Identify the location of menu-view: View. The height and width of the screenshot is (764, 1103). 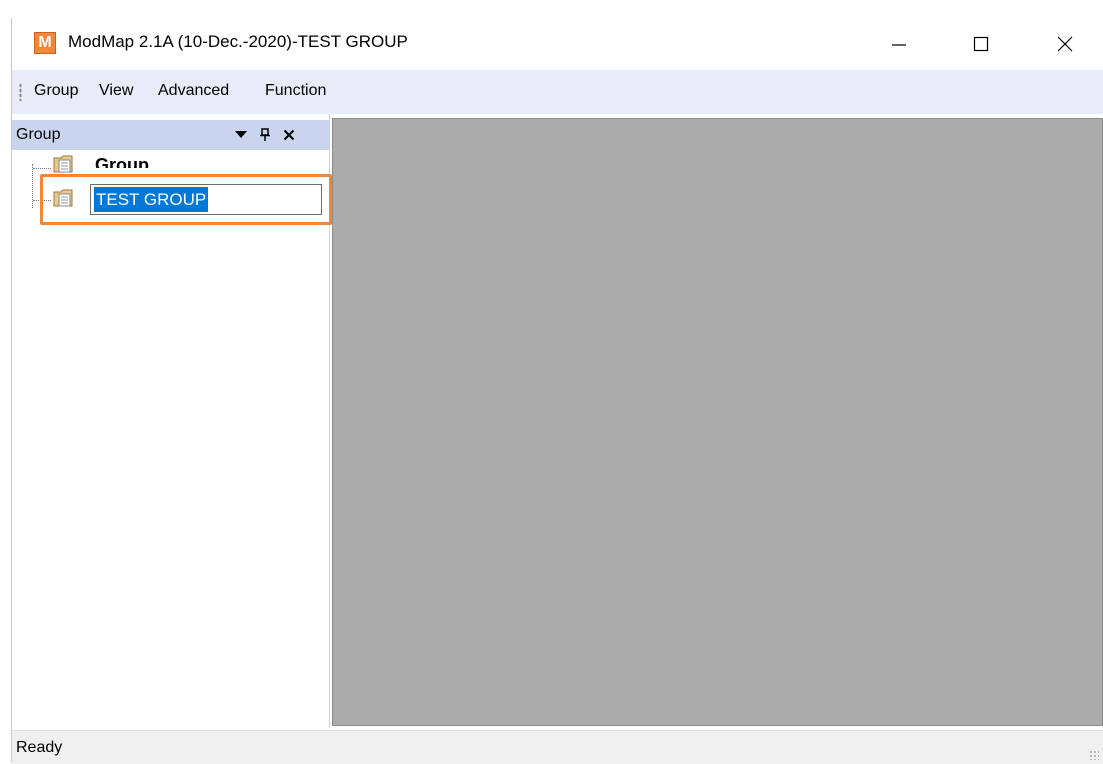
(116, 91).